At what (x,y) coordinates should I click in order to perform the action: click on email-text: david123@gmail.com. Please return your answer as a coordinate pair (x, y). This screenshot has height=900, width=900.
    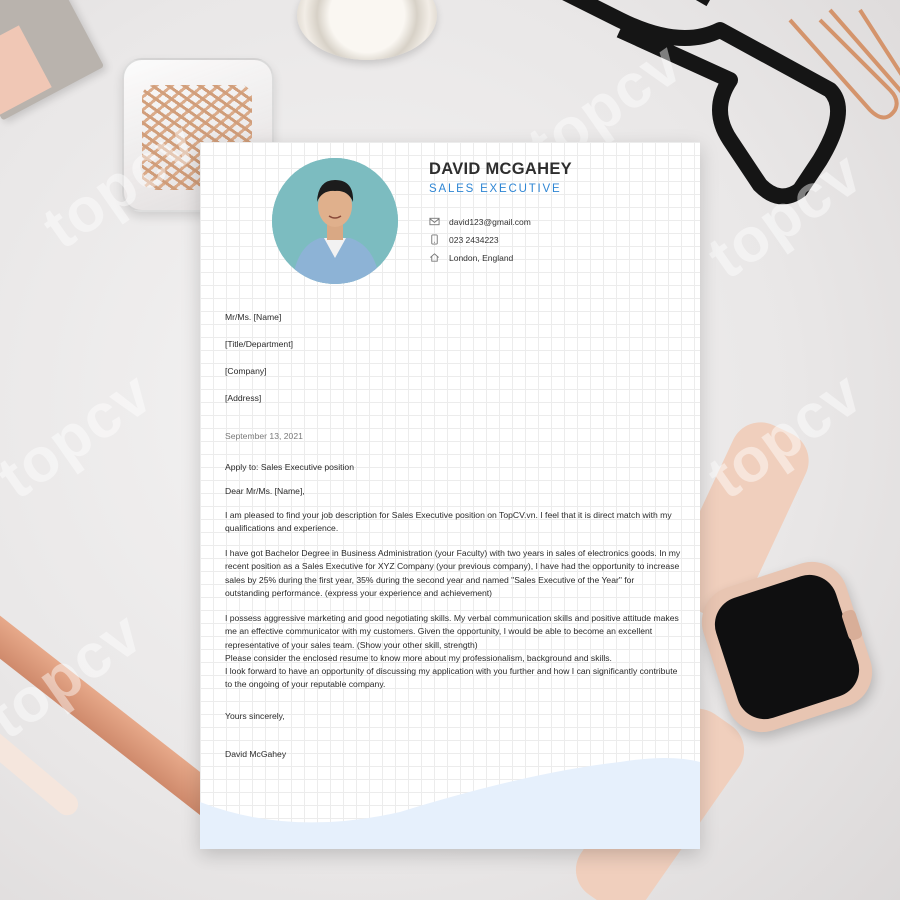
    Looking at the image, I should click on (490, 221).